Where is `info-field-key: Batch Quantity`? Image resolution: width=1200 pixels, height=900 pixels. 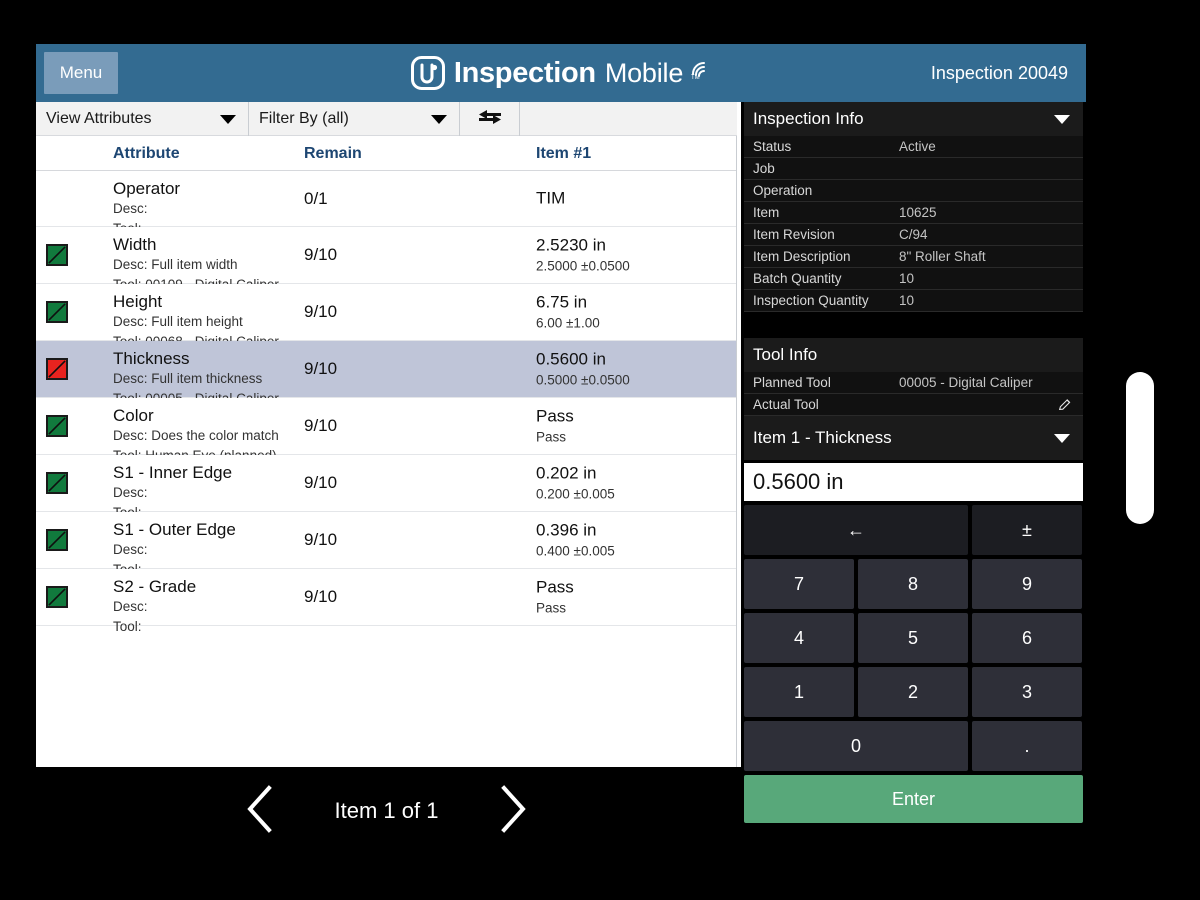 info-field-key: Batch Quantity is located at coordinates (797, 278).